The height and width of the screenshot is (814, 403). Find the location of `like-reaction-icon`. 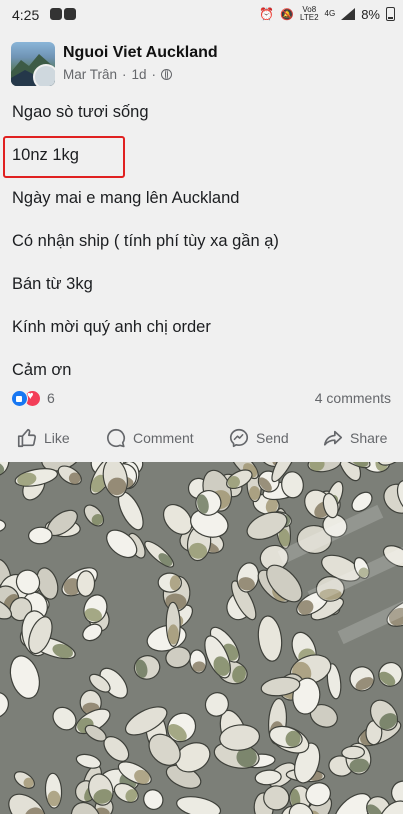

like-reaction-icon is located at coordinates (19, 398).